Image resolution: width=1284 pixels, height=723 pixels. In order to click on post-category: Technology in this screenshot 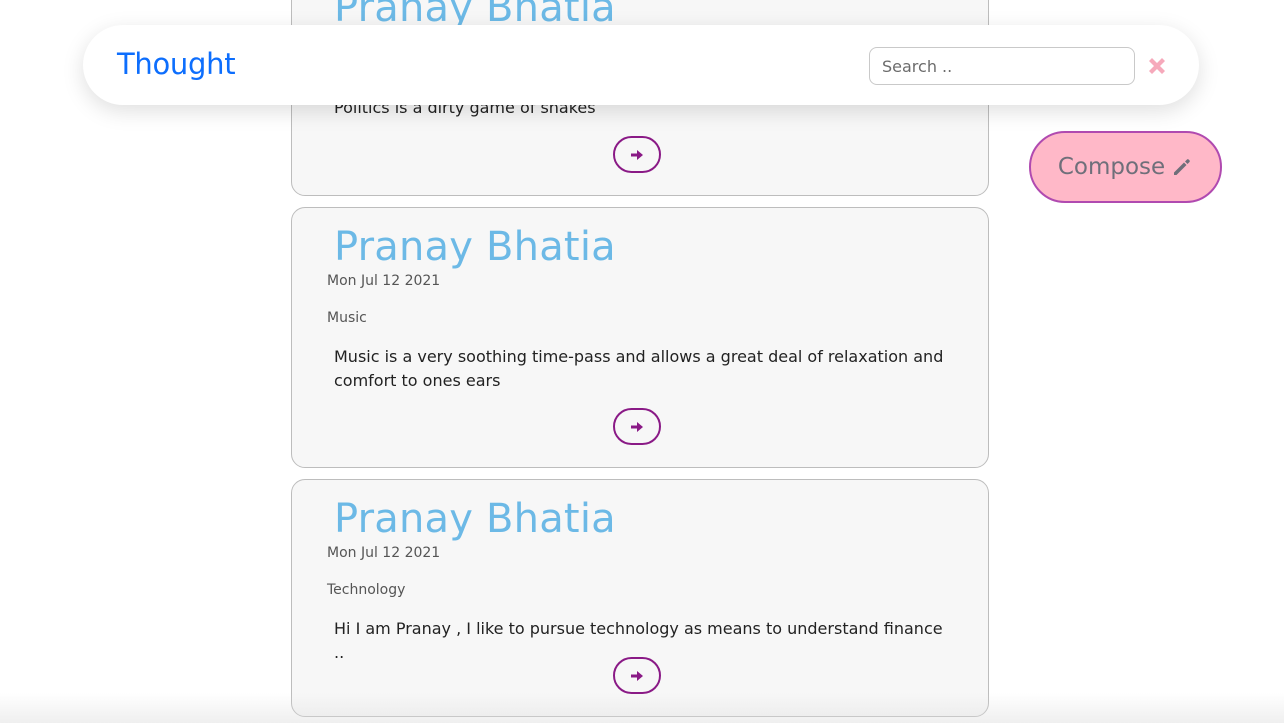, I will do `click(366, 590)`.